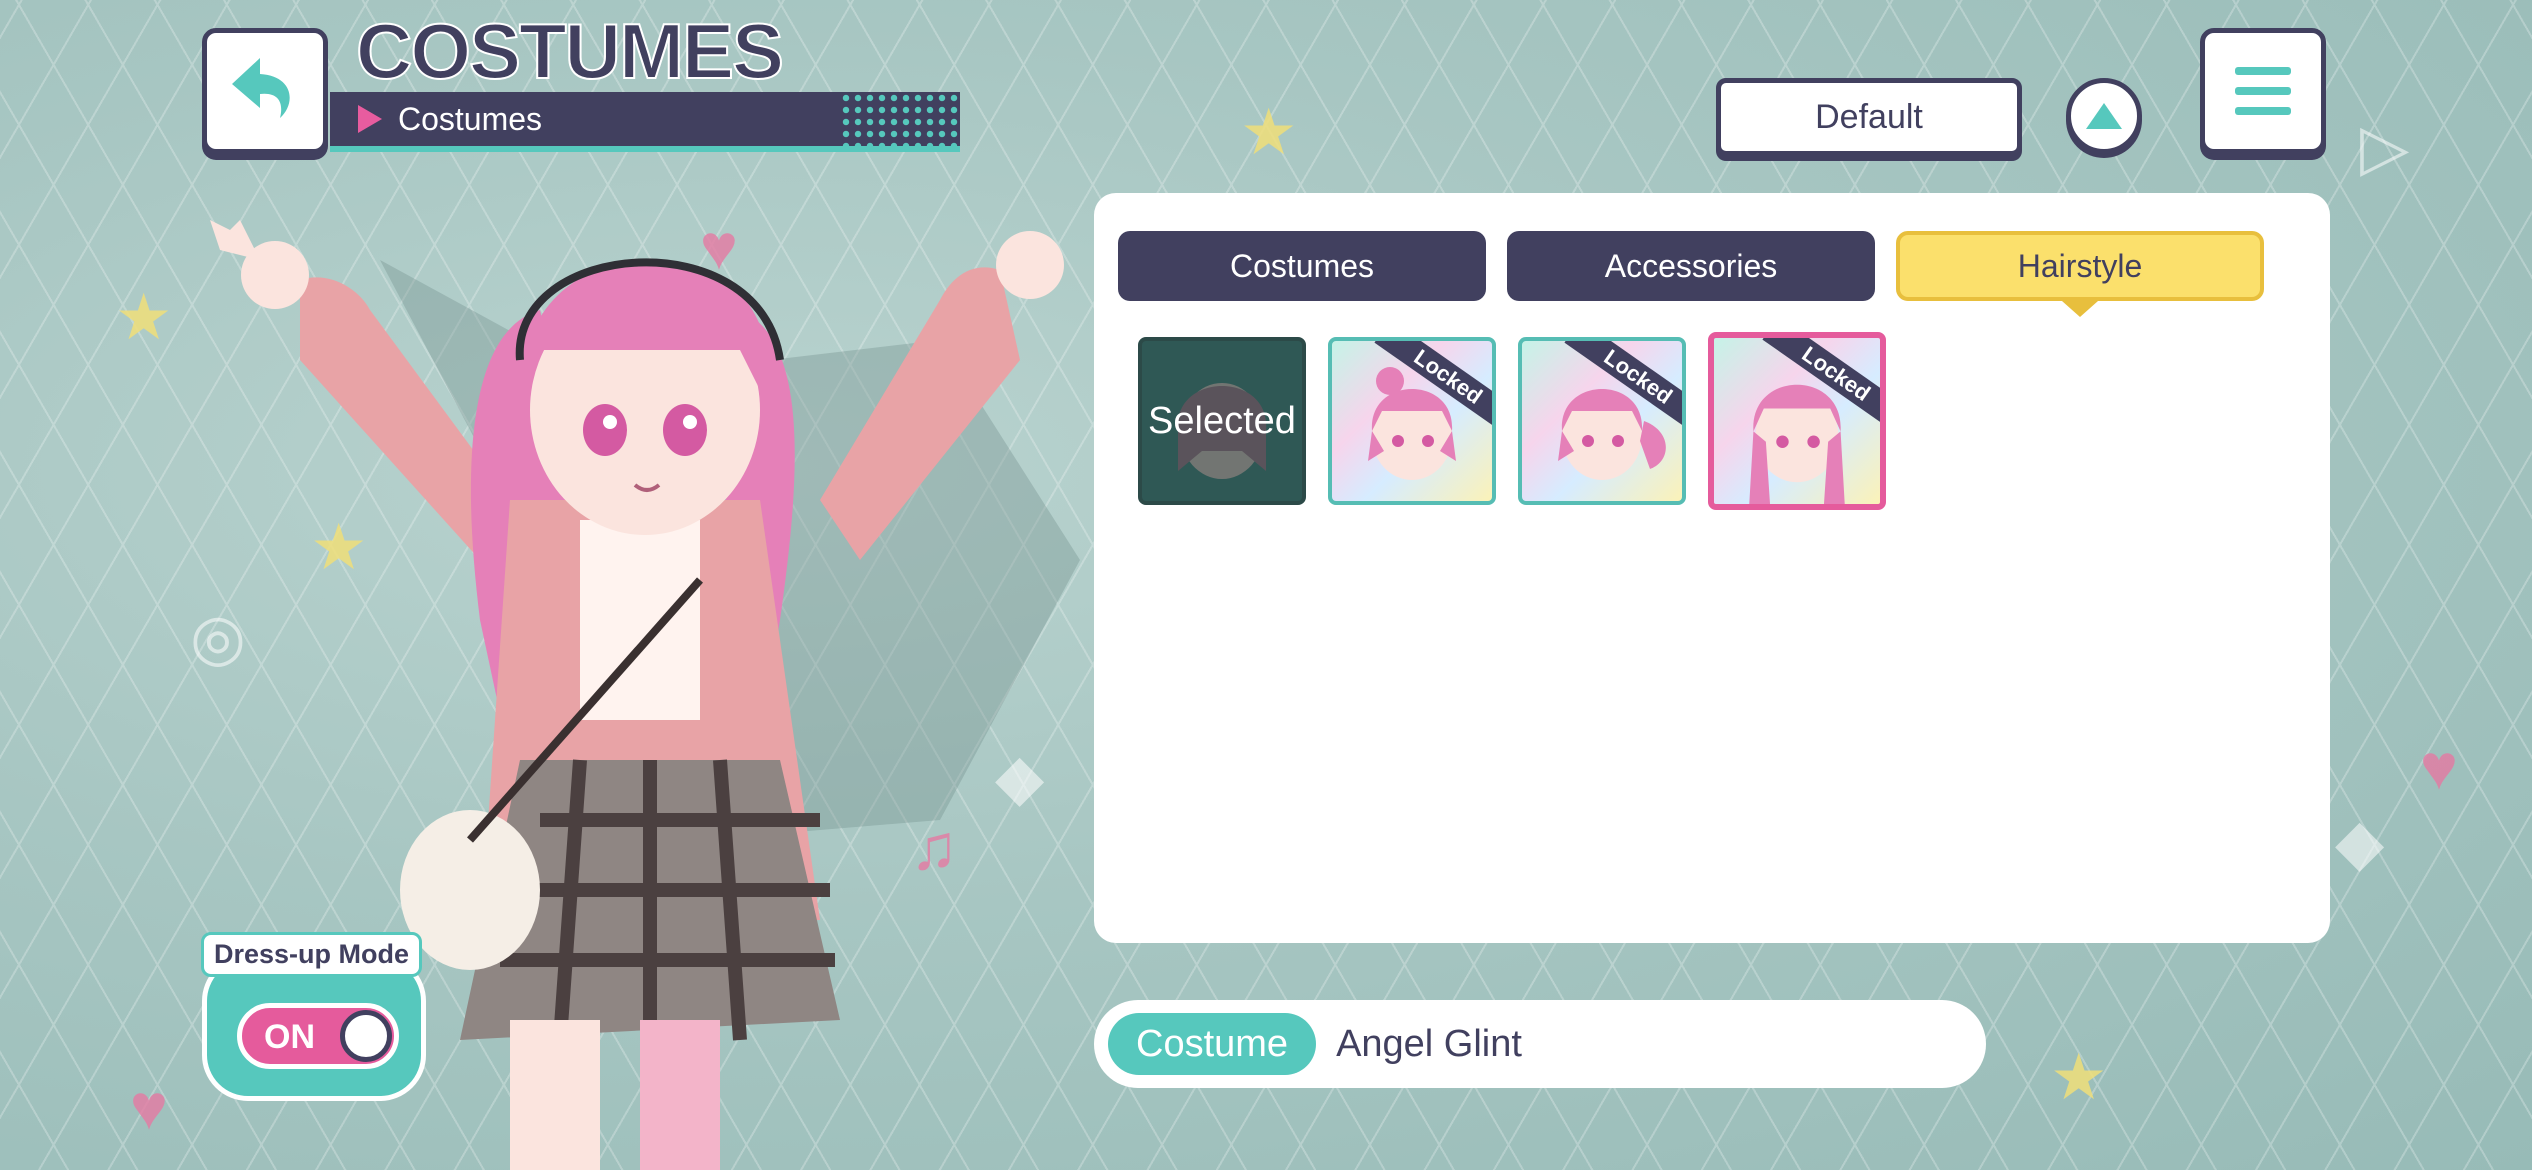  I want to click on hamburger-icon, so click(2263, 91).